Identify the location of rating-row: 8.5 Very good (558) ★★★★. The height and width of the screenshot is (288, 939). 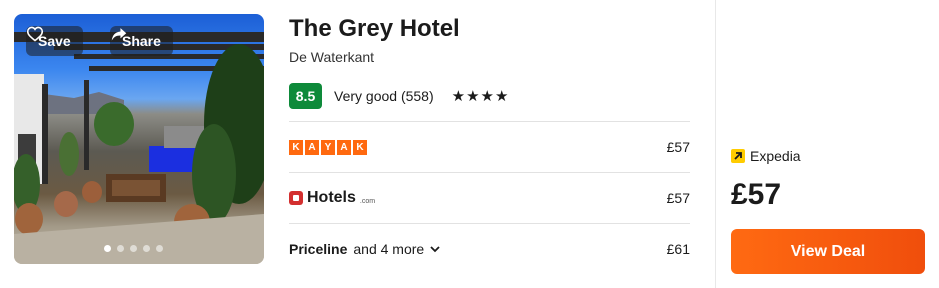
(399, 96).